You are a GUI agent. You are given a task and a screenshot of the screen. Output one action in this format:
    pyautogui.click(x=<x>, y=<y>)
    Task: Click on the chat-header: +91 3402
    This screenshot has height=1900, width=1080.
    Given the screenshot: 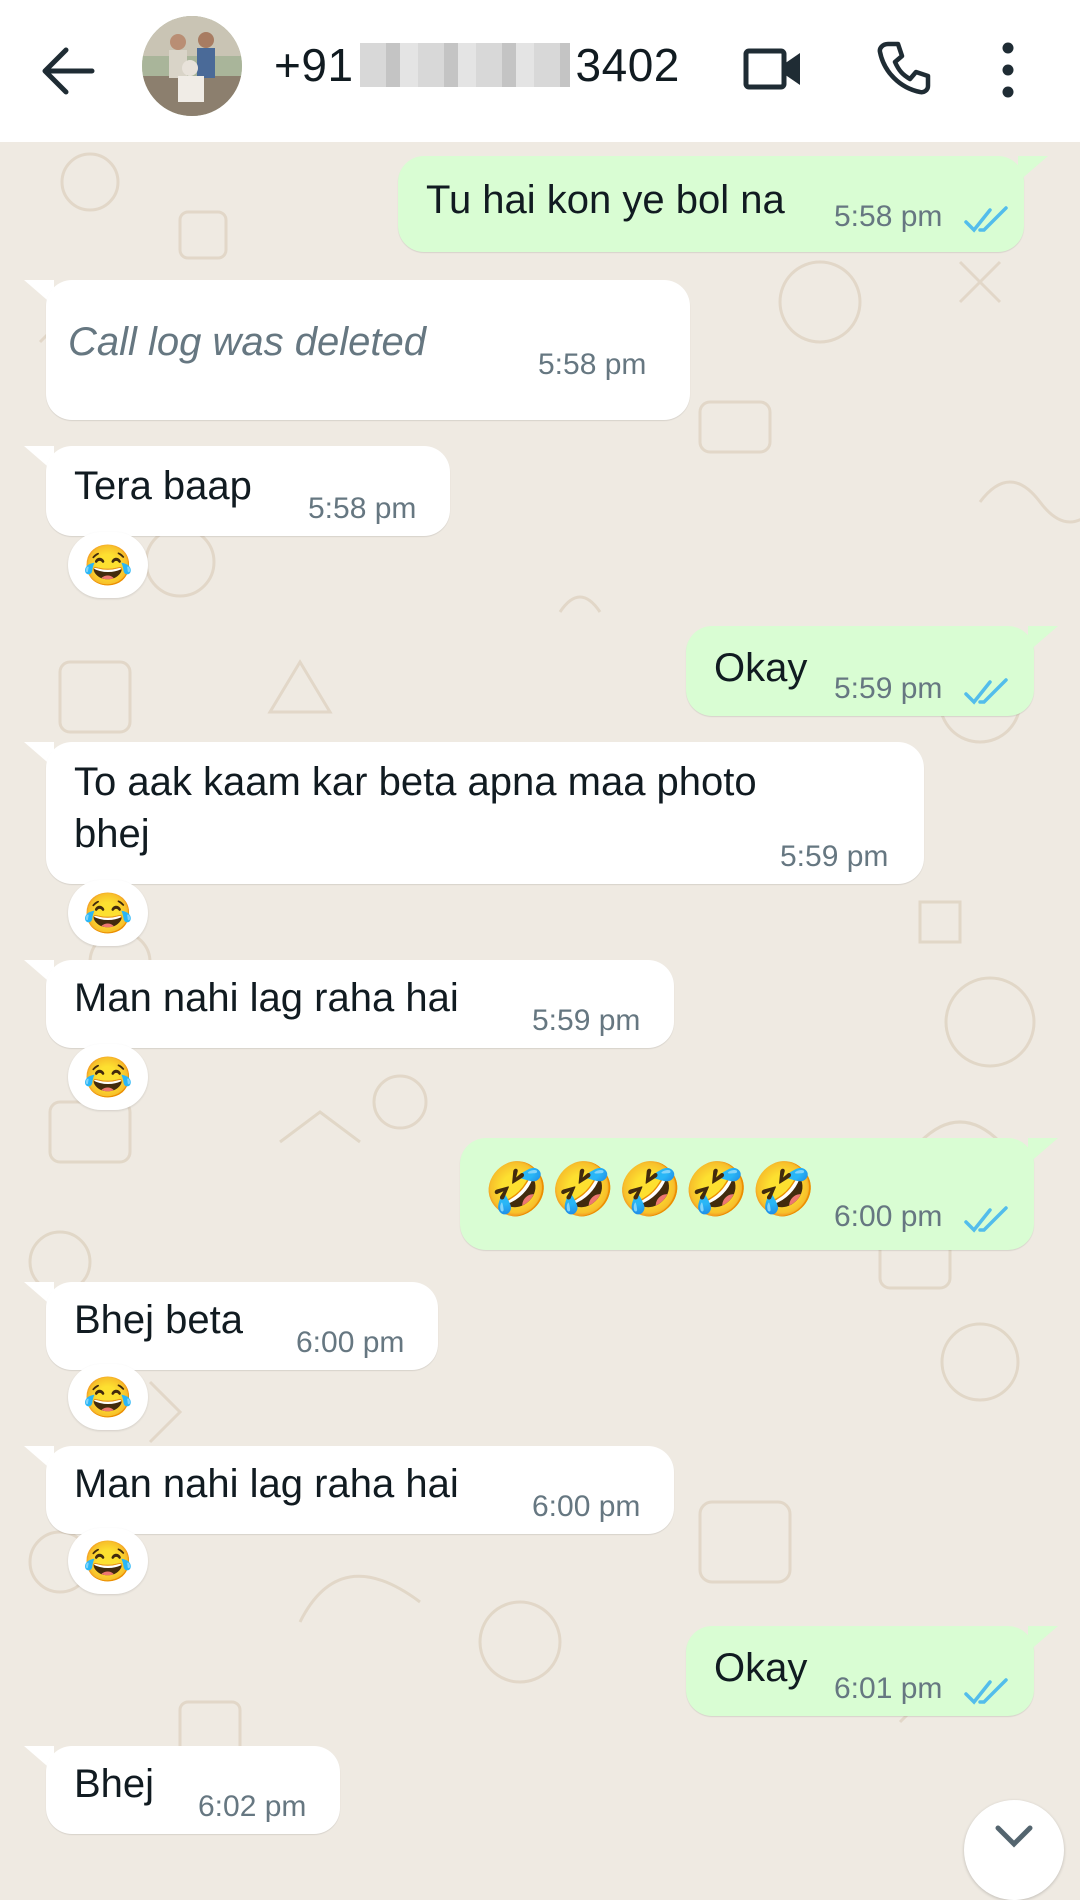 What is the action you would take?
    pyautogui.click(x=540, y=71)
    